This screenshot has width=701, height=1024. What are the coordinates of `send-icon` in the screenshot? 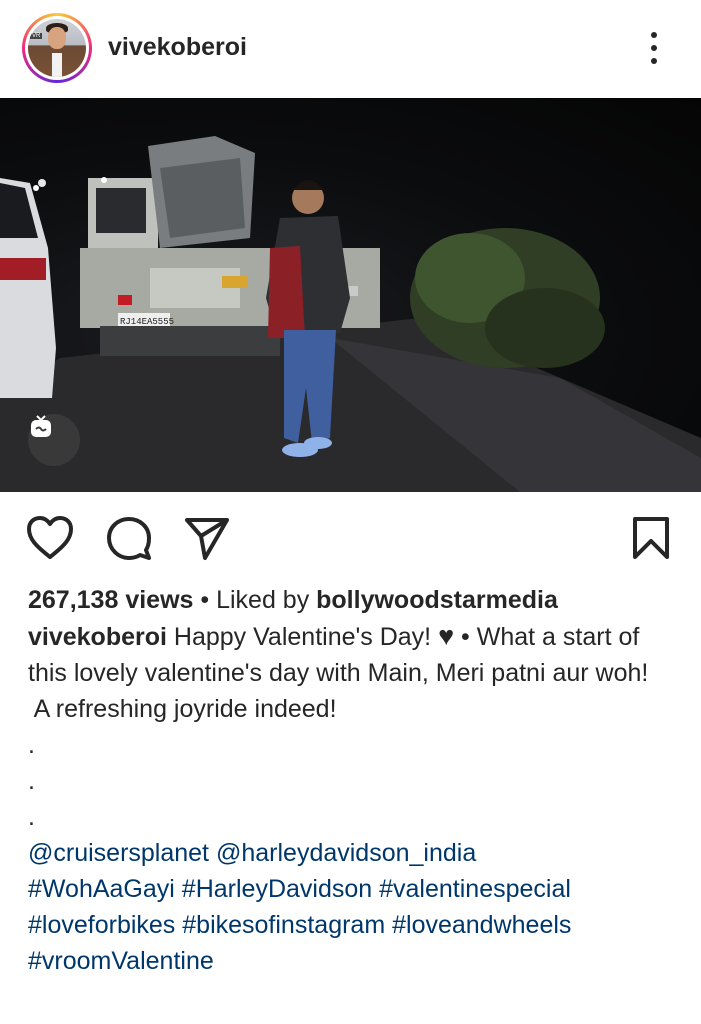 It's located at (207, 541).